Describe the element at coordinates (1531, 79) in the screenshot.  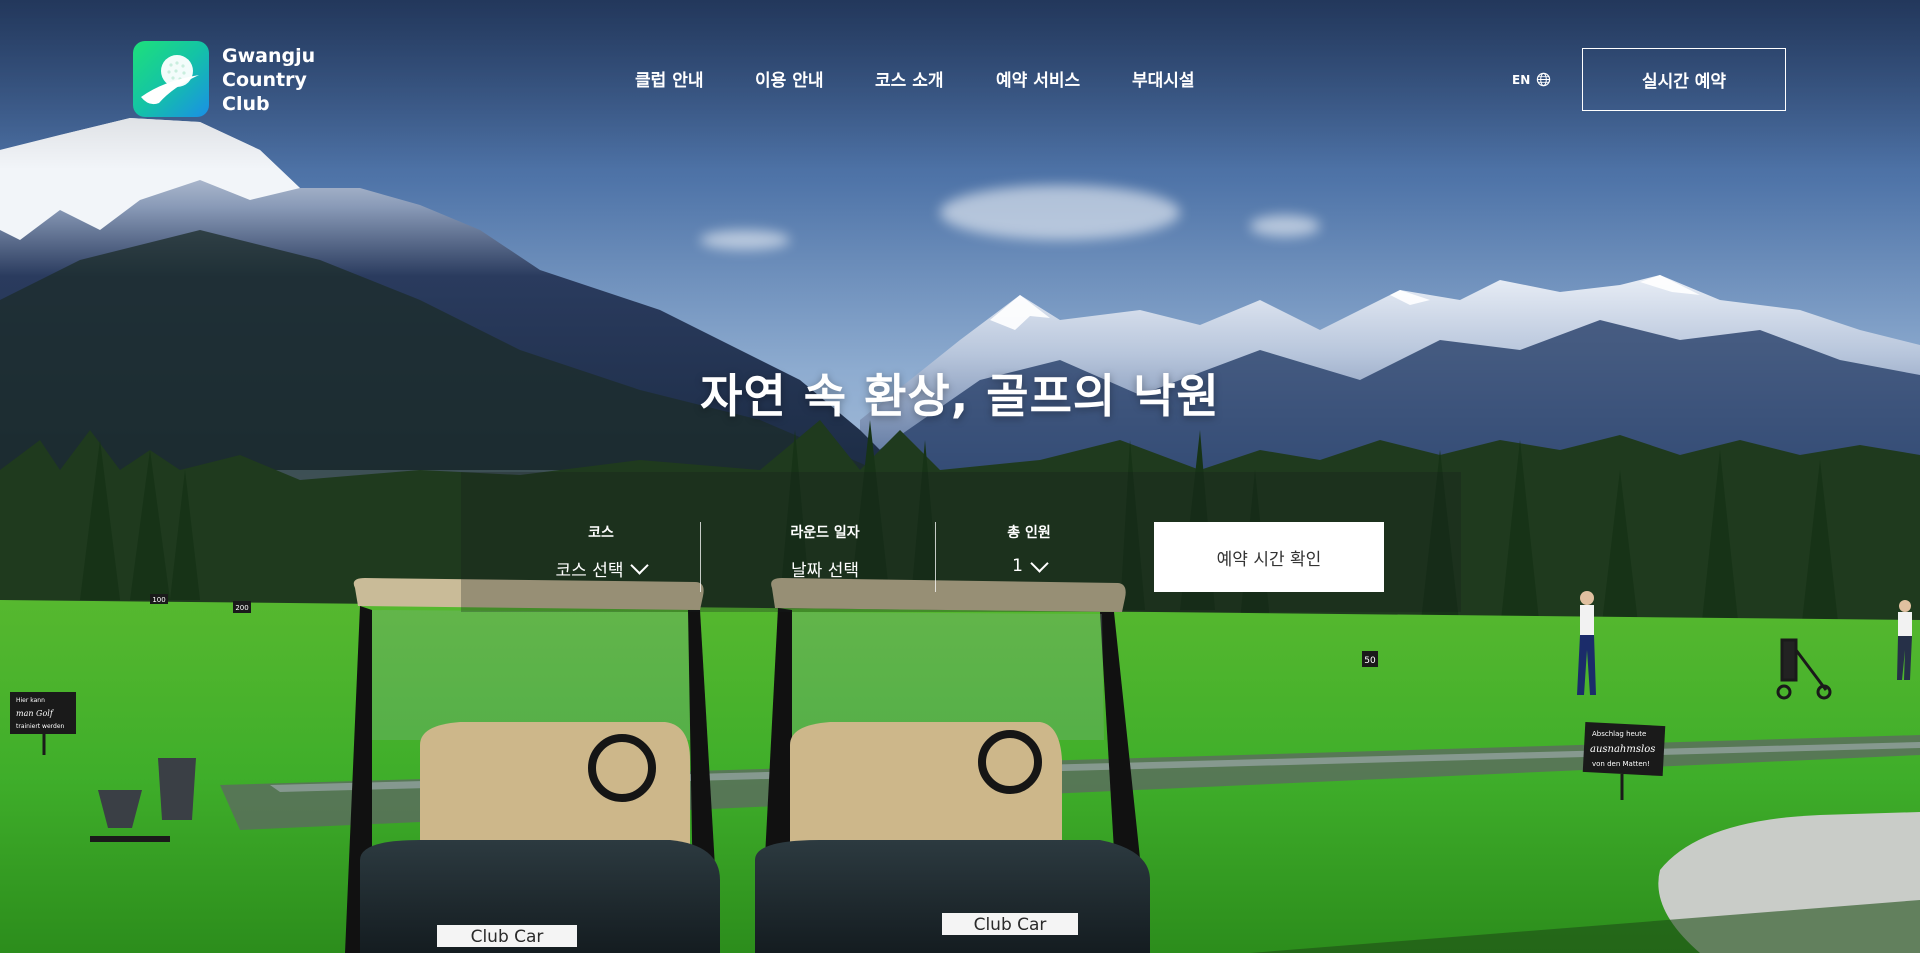
I see `language-switch: EN` at that location.